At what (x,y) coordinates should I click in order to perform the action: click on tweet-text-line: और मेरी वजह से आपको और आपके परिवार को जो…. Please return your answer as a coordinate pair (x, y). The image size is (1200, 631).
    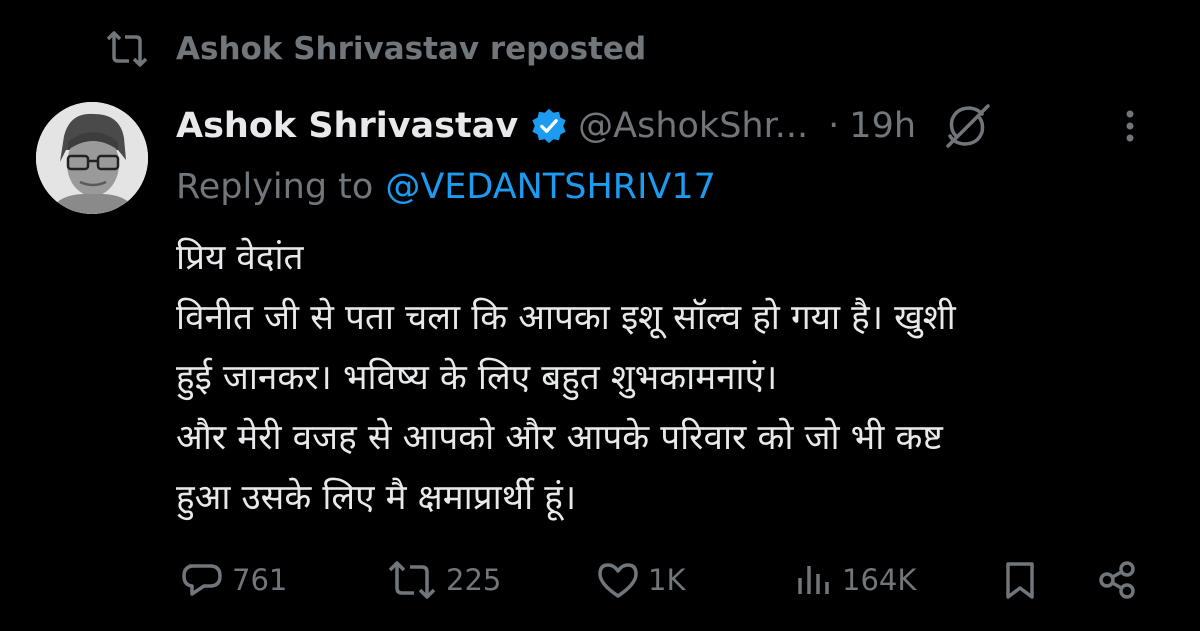
    Looking at the image, I should click on (559, 438).